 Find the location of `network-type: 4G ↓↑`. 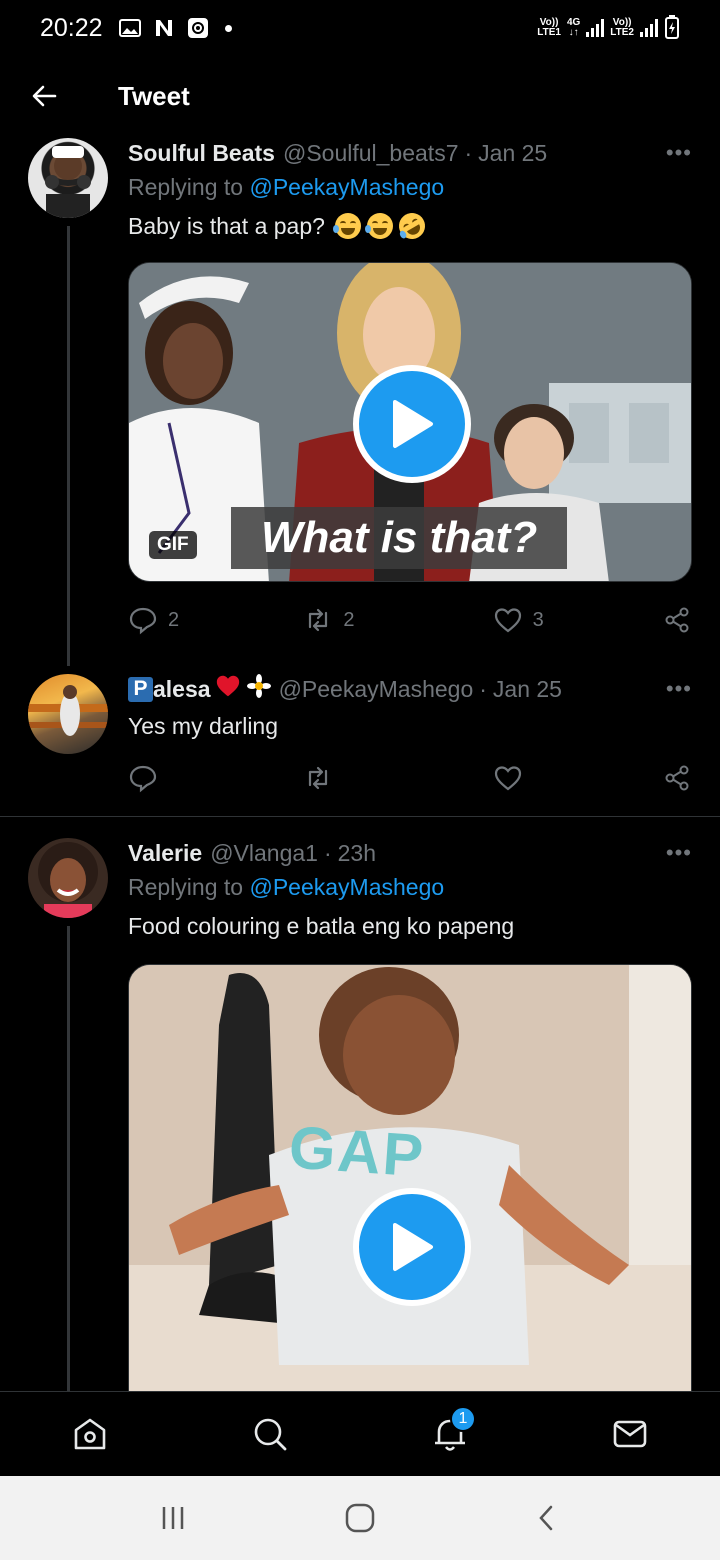

network-type: 4G ↓↑ is located at coordinates (573, 27).